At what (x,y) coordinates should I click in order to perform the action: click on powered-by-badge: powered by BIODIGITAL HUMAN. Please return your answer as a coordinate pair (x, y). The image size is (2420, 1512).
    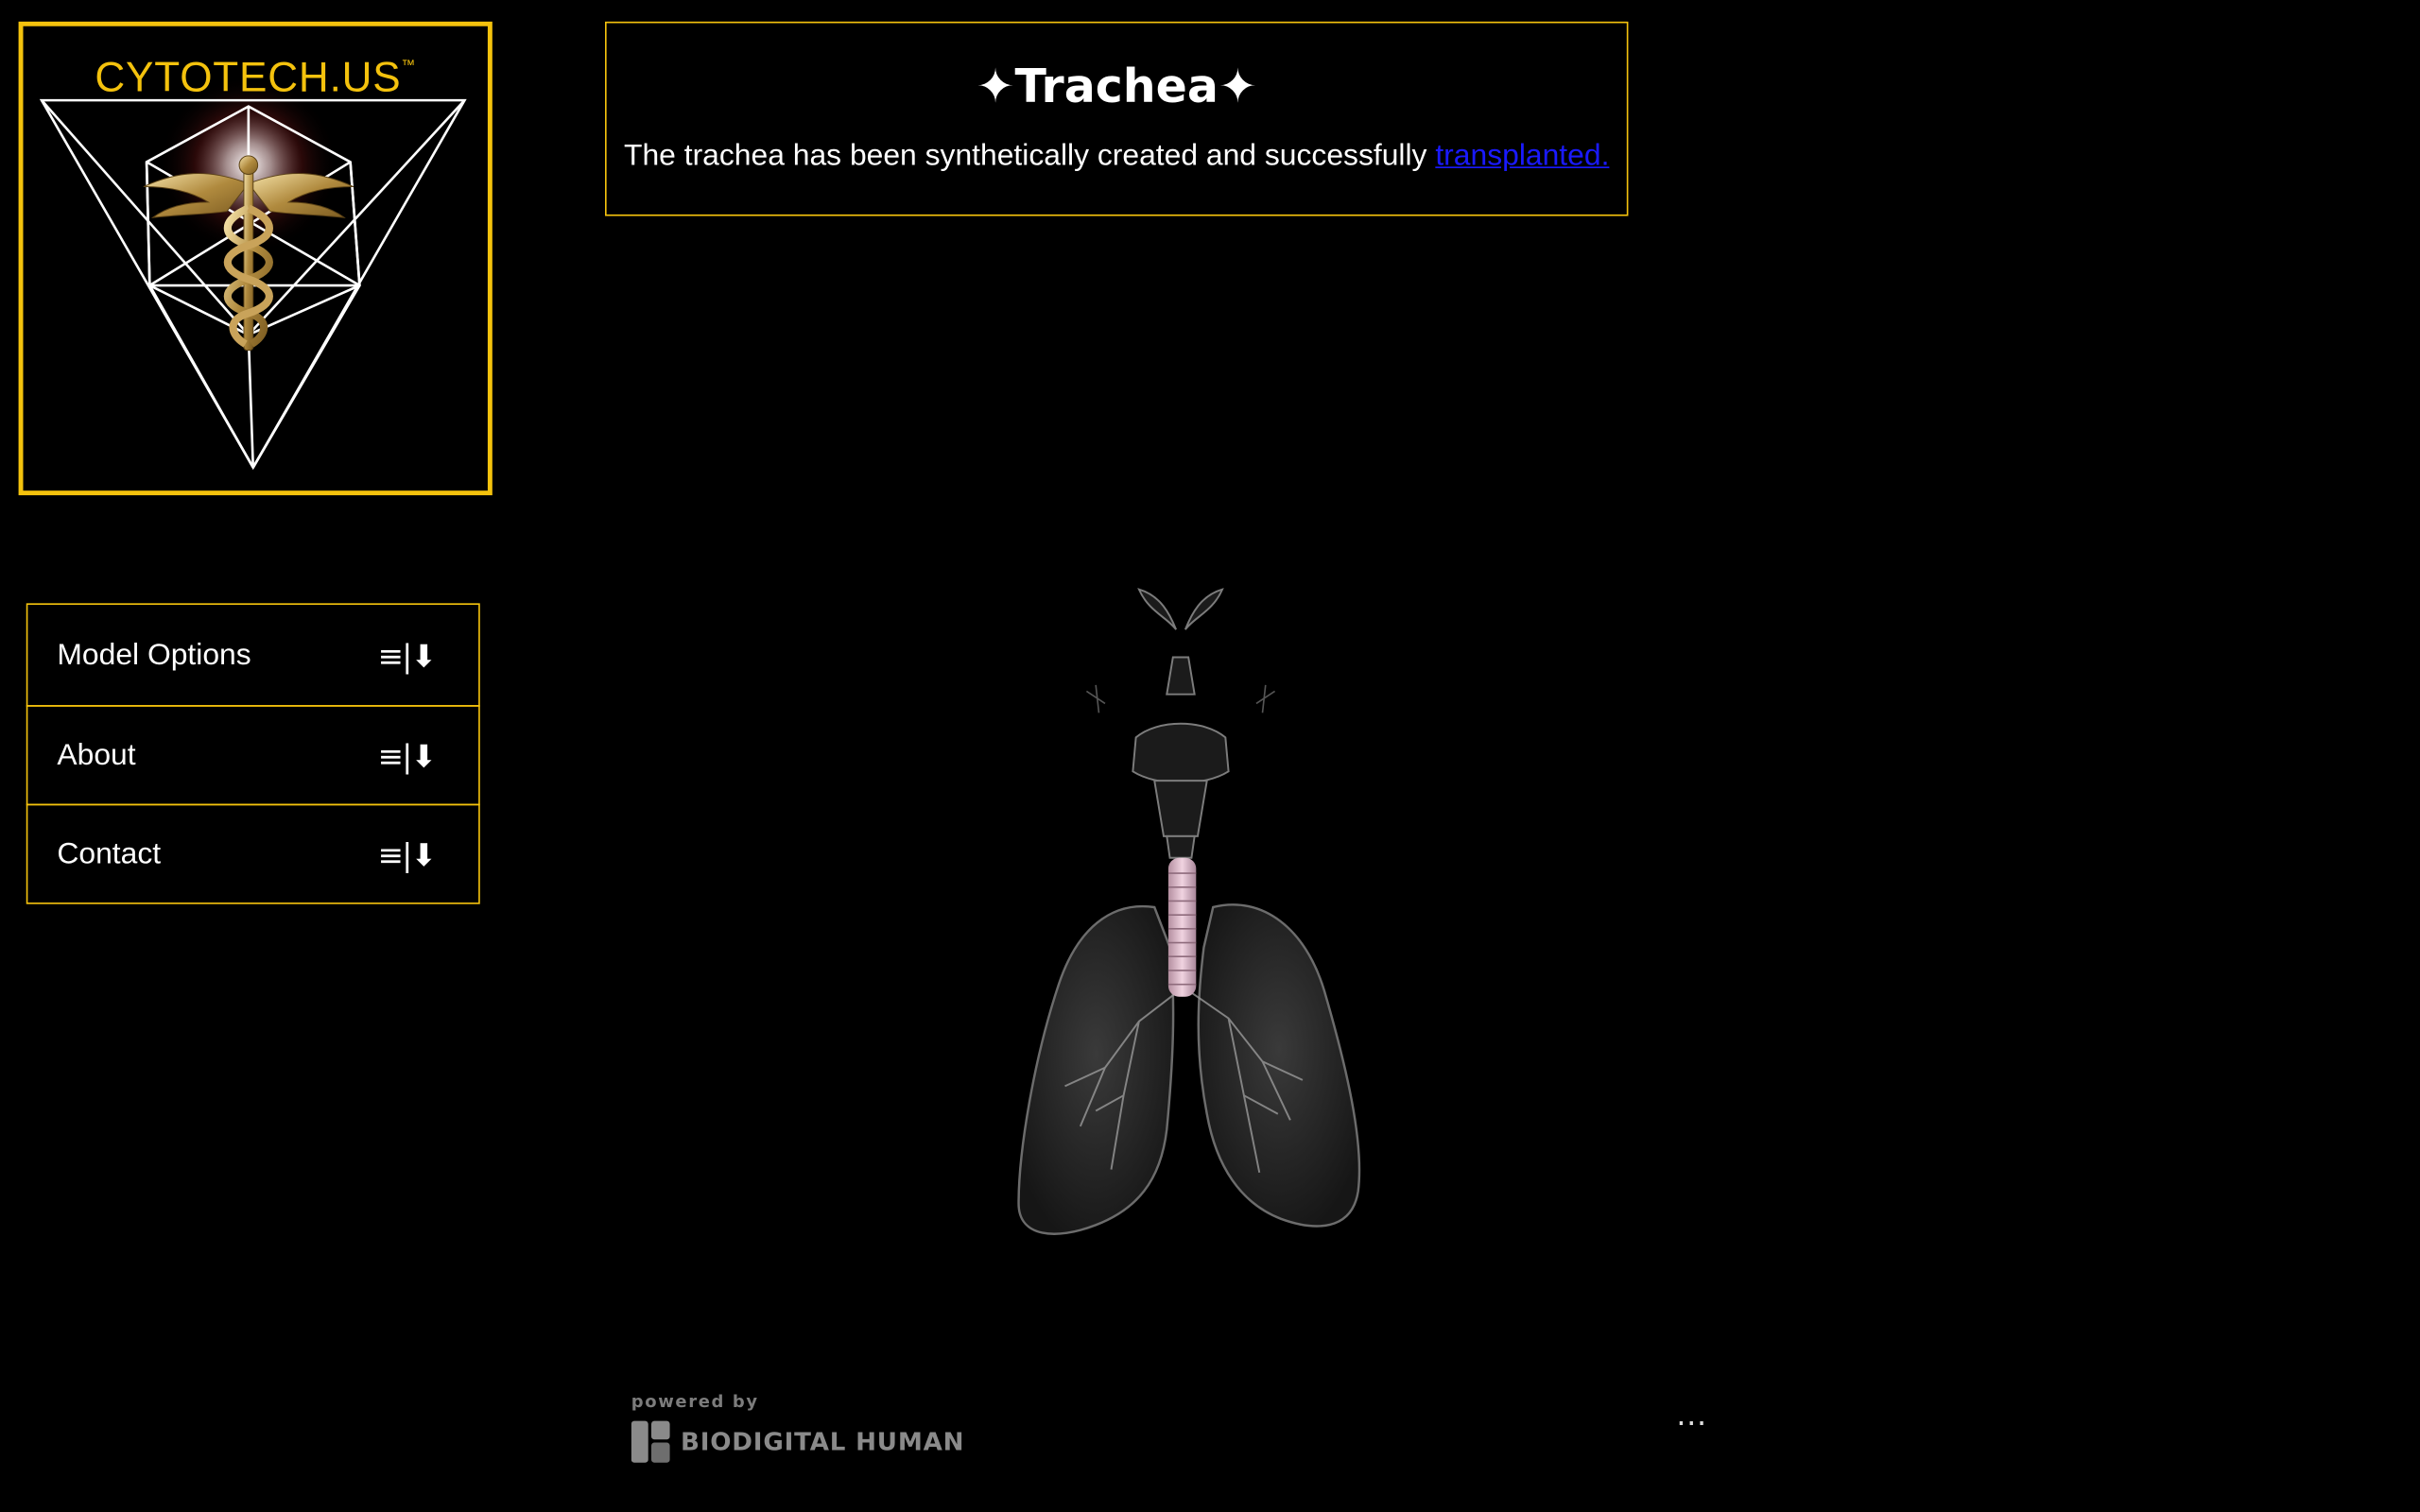
    Looking at the image, I should click on (798, 1428).